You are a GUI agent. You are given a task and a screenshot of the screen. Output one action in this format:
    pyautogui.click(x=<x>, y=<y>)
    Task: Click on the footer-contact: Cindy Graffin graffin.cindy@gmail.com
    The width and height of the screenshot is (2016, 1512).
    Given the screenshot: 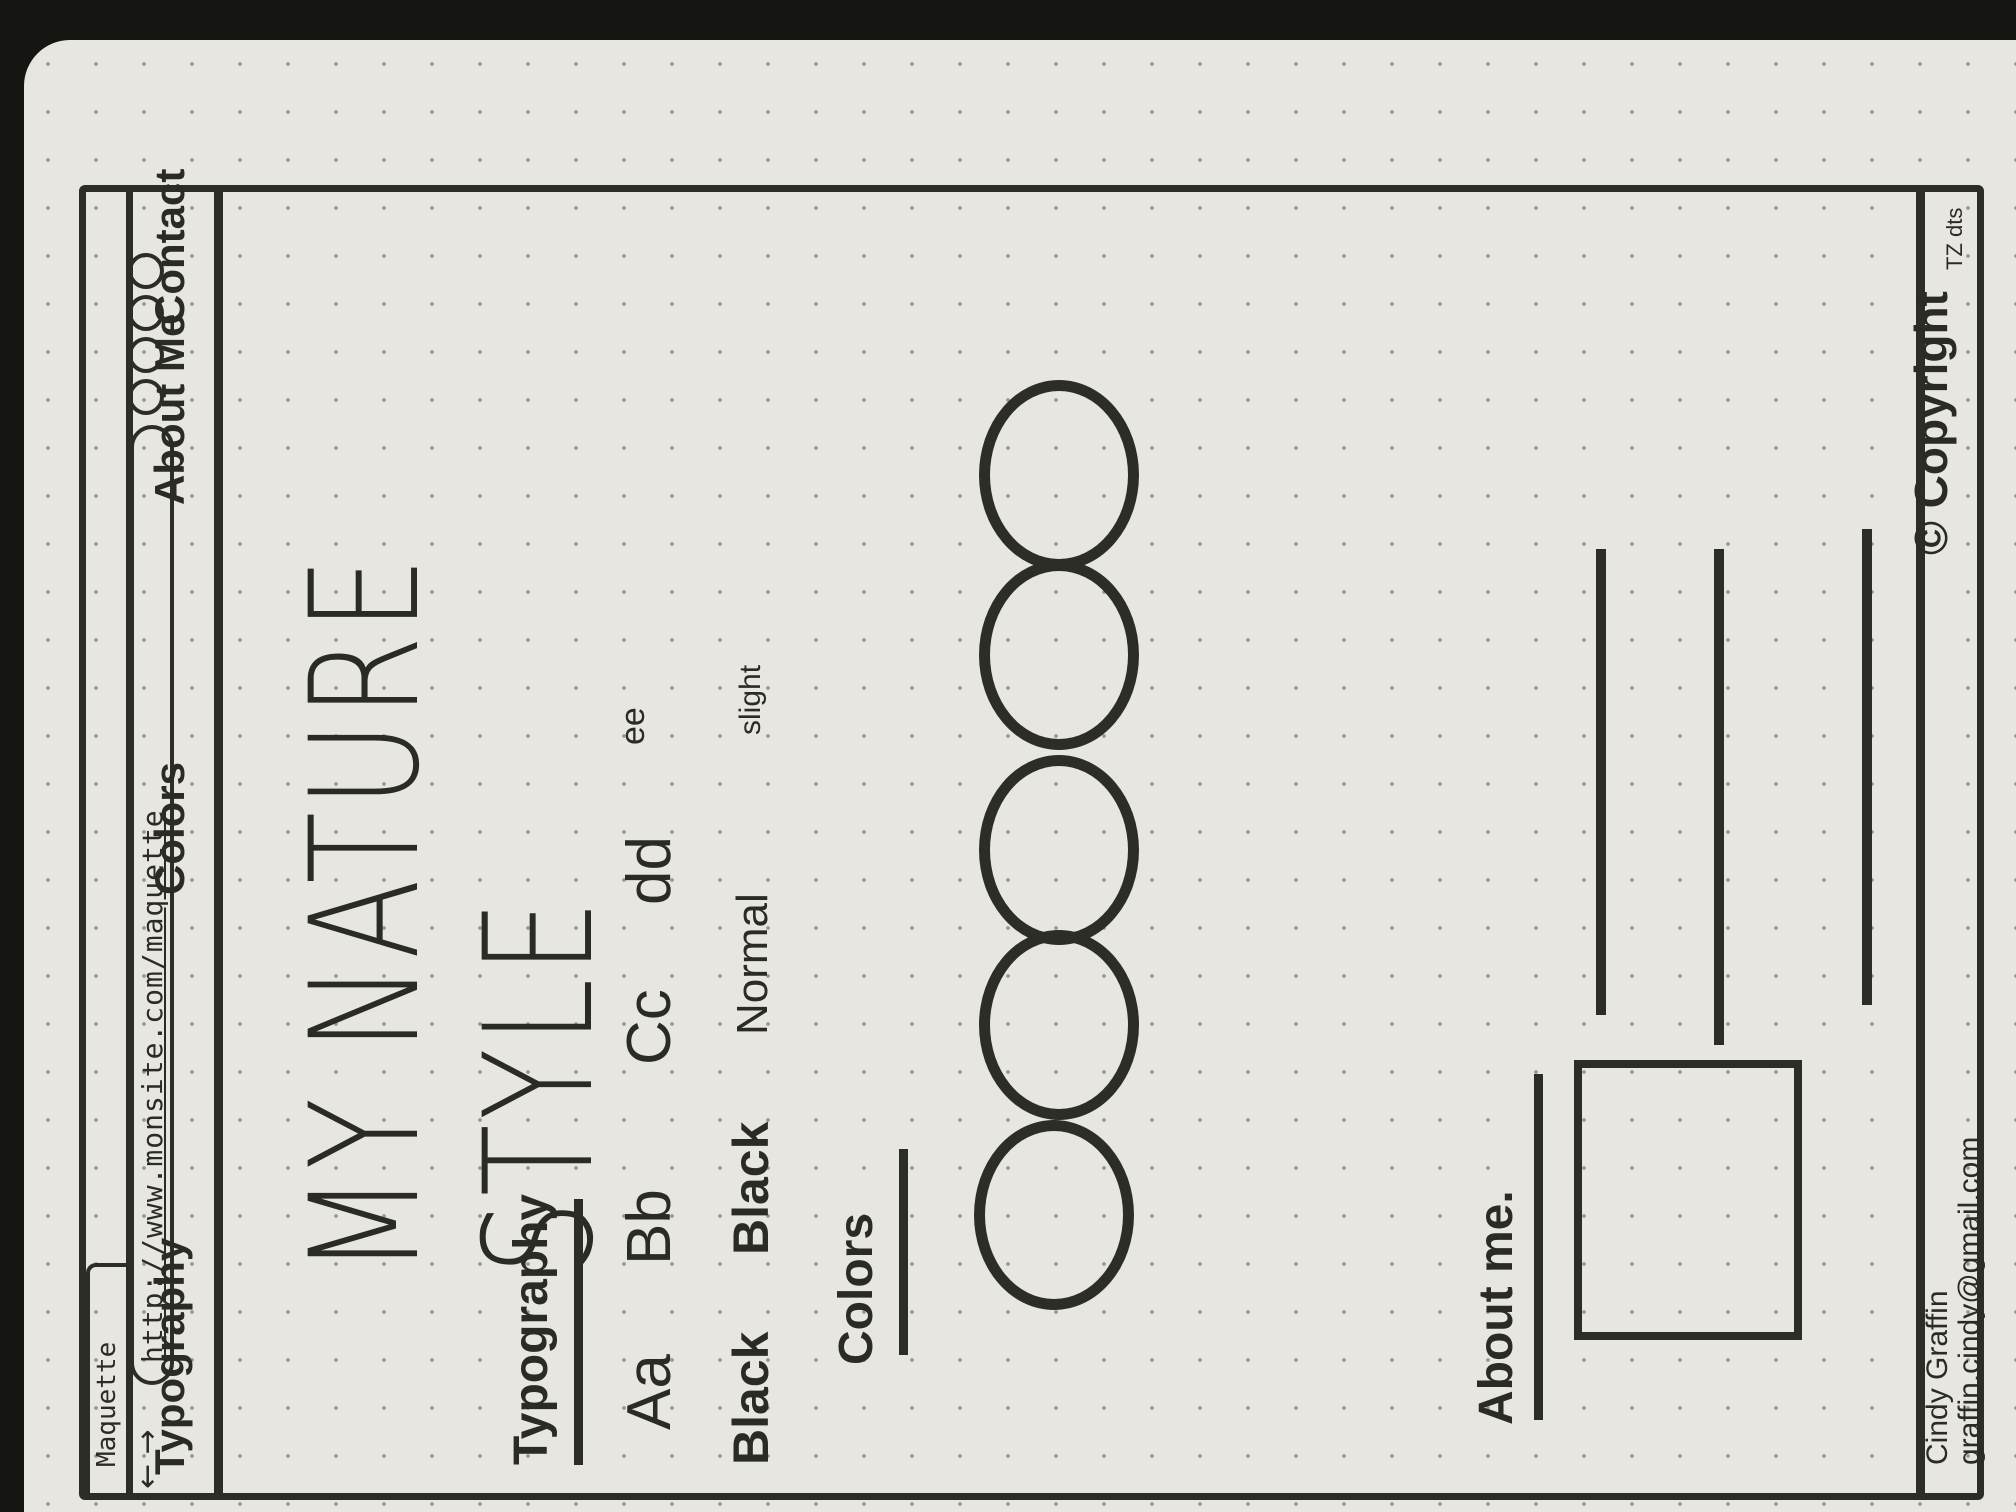 What is the action you would take?
    pyautogui.click(x=1953, y=1301)
    